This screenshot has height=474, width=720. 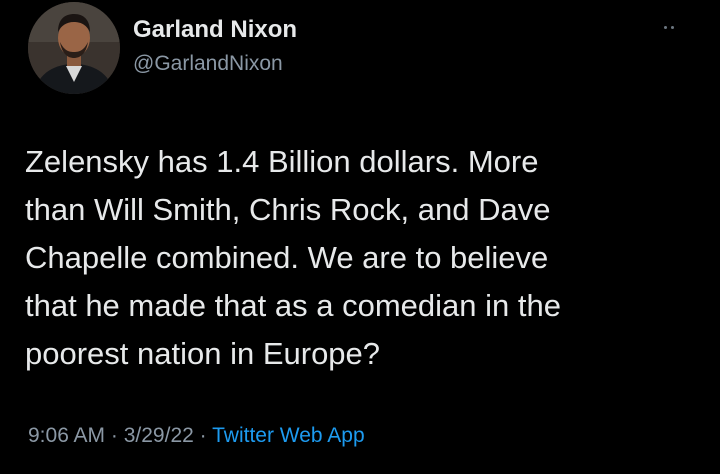 I want to click on author-avatar, so click(x=74, y=48).